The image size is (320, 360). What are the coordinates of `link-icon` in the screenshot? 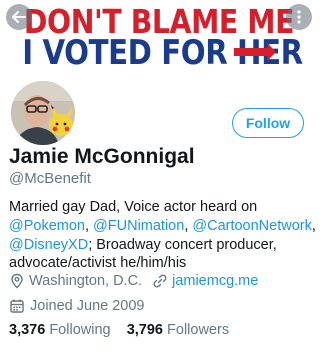 It's located at (160, 281).